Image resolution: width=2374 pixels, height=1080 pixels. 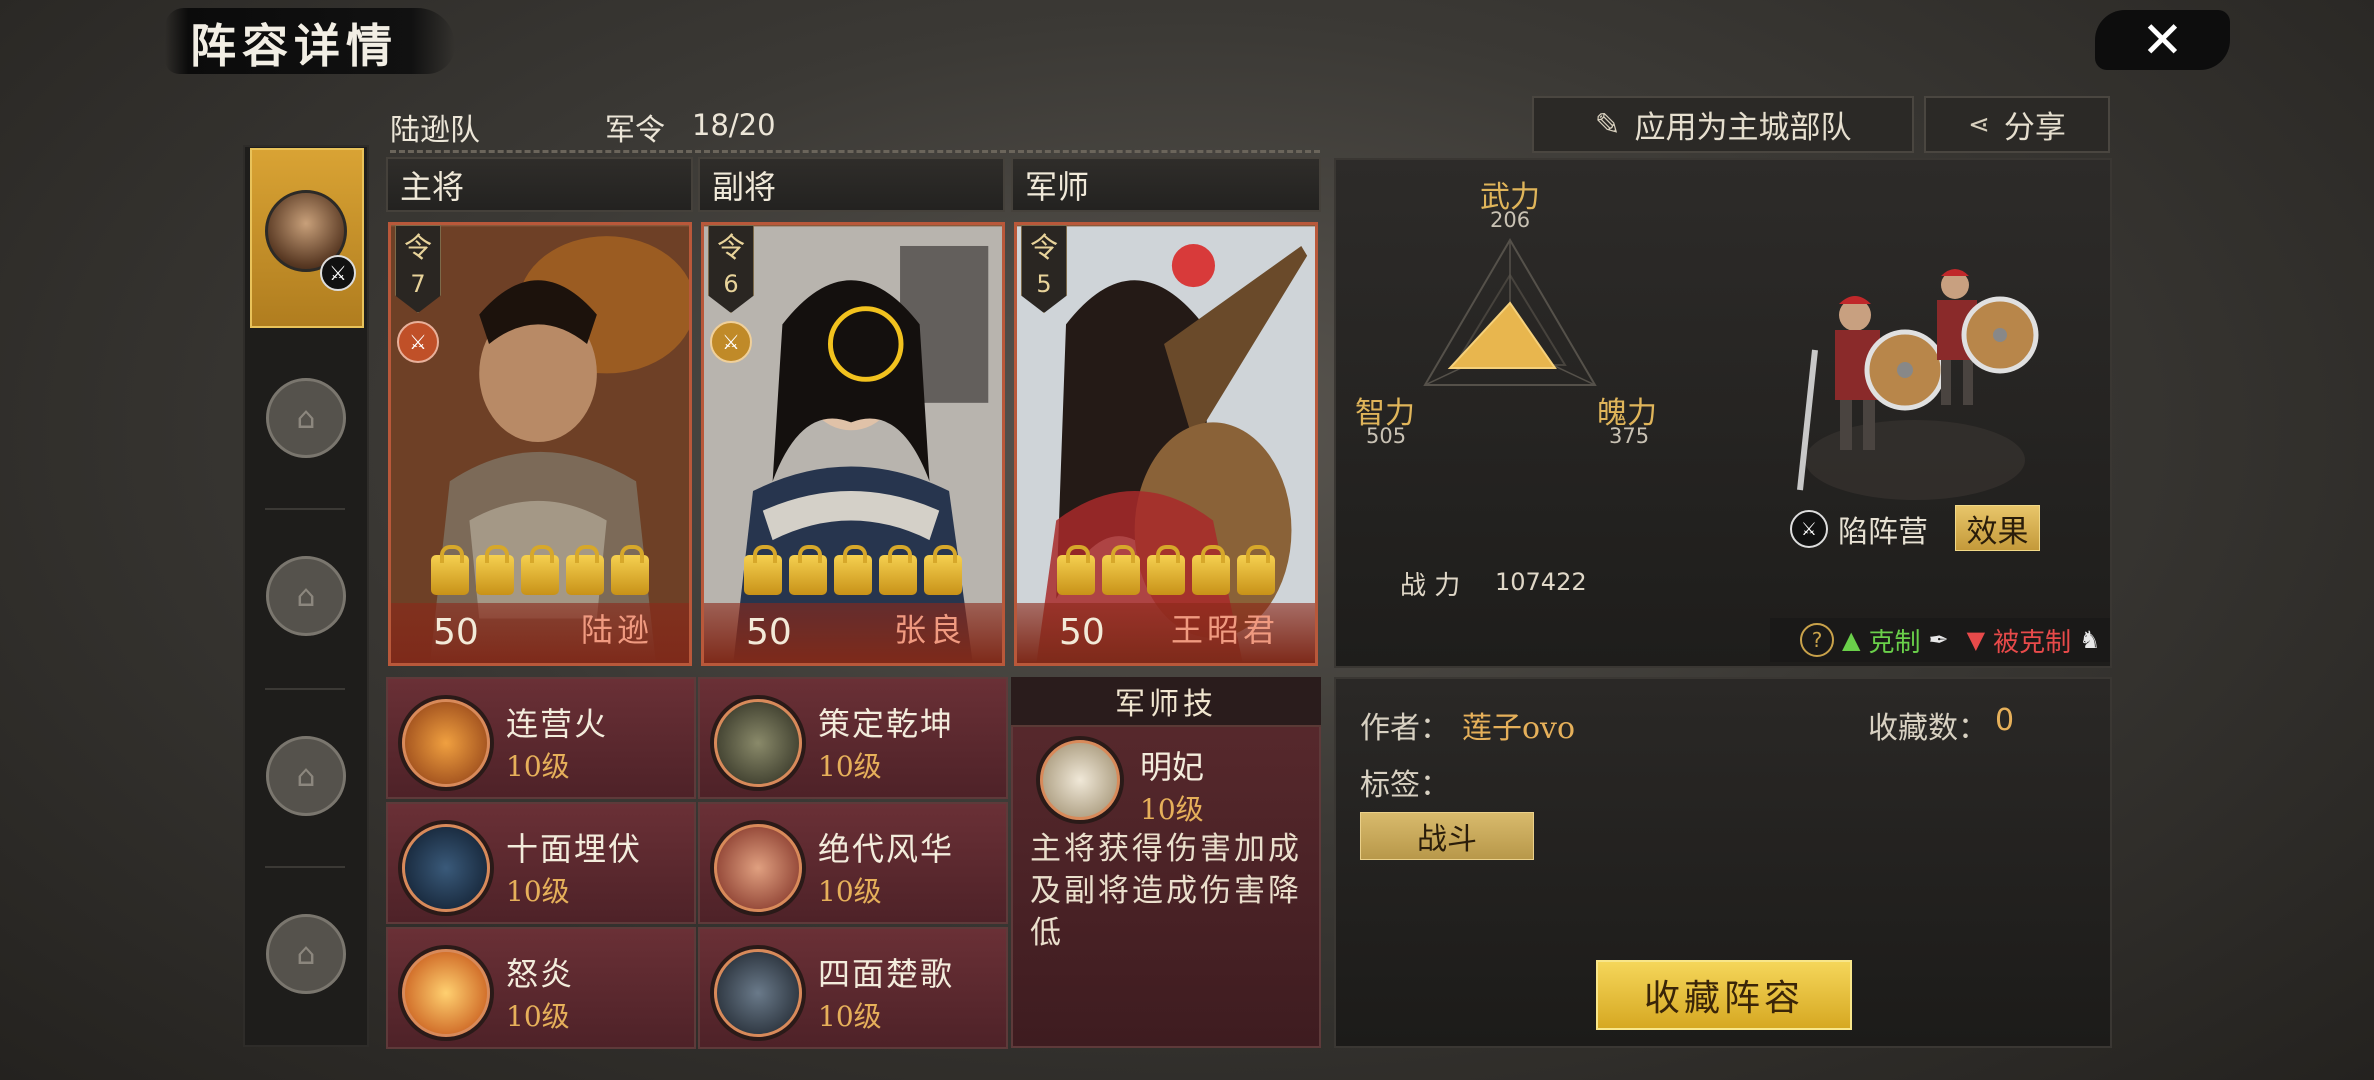 I want to click on strategist-skill-name: 明妃, so click(x=1172, y=767).